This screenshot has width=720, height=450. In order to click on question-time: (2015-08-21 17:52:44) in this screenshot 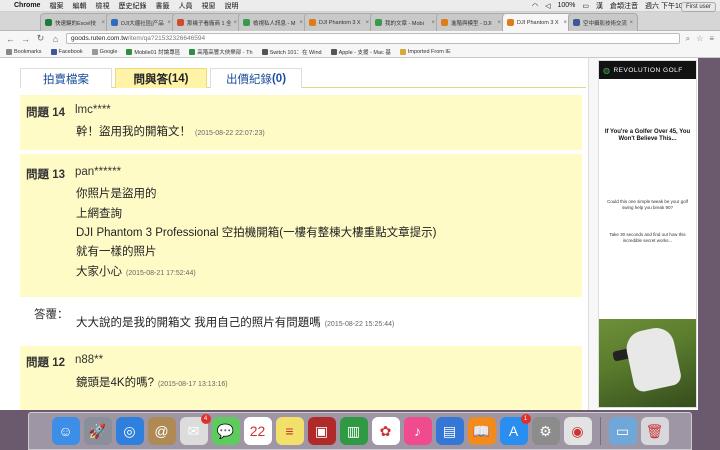, I will do `click(161, 273)`.